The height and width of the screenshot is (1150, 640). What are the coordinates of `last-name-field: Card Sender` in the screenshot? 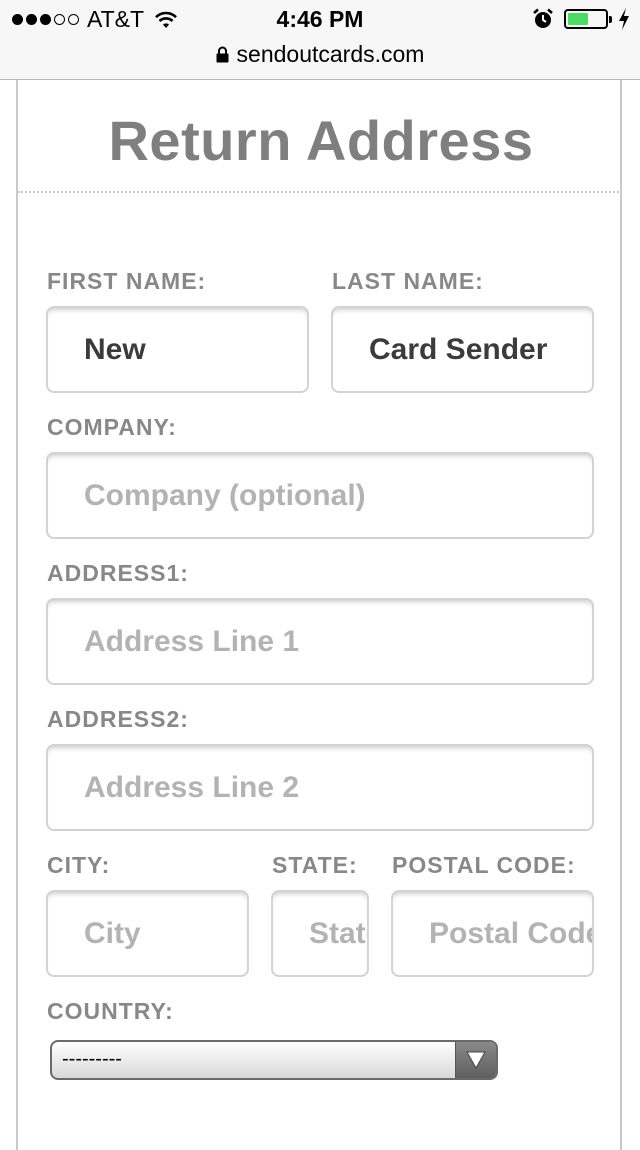 It's located at (462, 349).